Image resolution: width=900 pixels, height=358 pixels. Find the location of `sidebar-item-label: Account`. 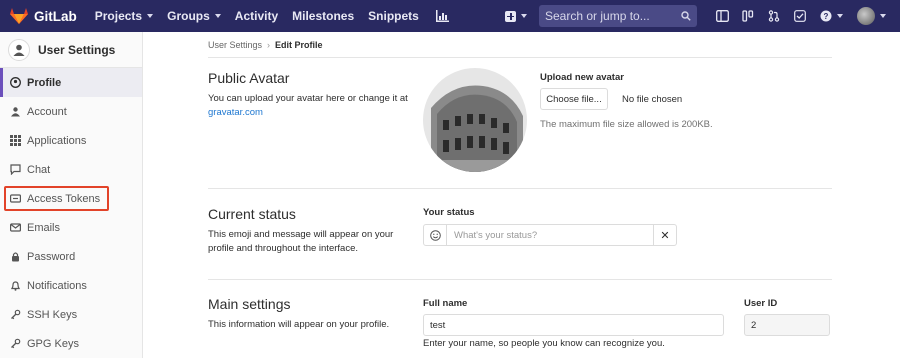

sidebar-item-label: Account is located at coordinates (47, 111).